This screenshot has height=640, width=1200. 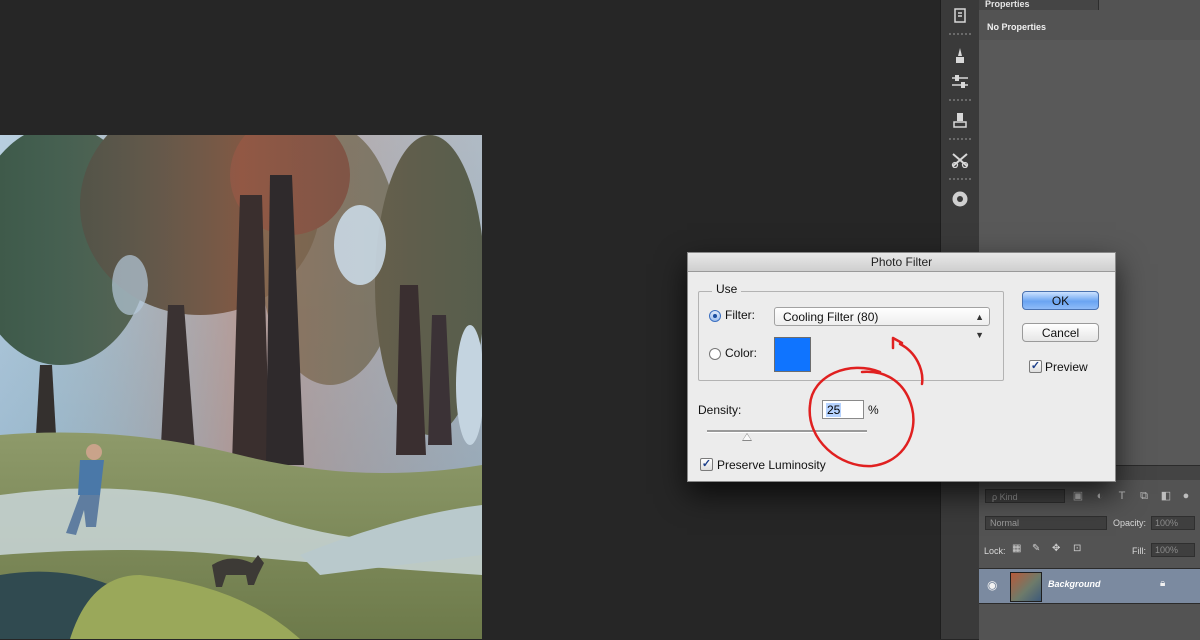 What do you see at coordinates (831, 317) in the screenshot?
I see `filter-dropdown-value: Cooling Filter (80)` at bounding box center [831, 317].